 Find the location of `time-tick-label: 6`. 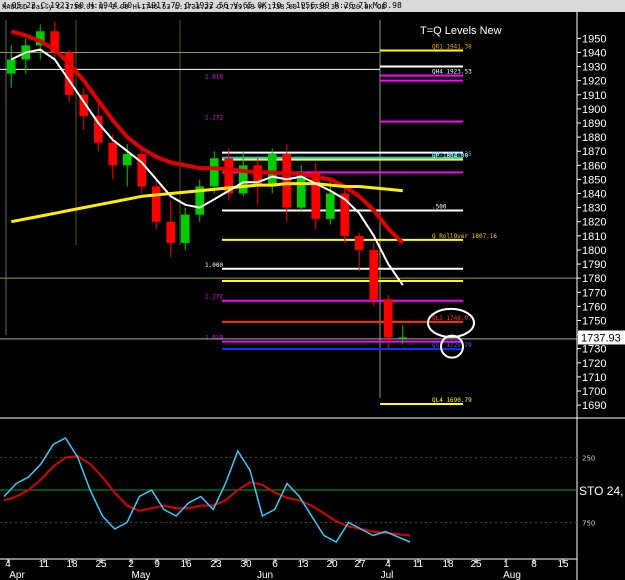

time-tick-label: 6 is located at coordinates (275, 564).